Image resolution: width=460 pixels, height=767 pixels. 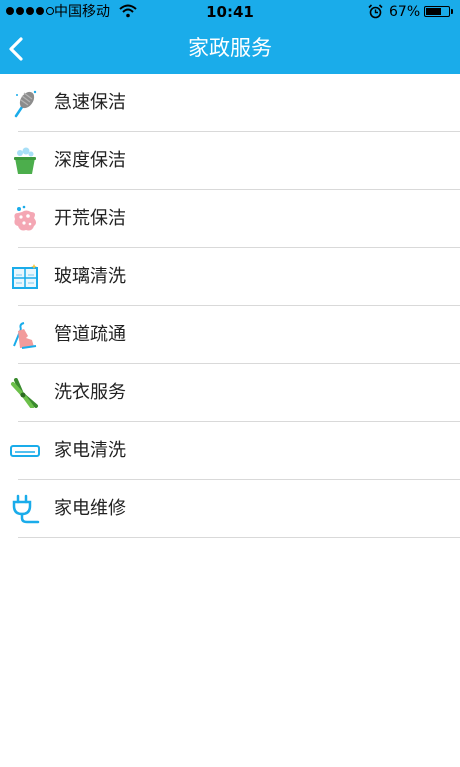 What do you see at coordinates (230, 277) in the screenshot?
I see `list-item-glass-cleaning: 玻璃清洗` at bounding box center [230, 277].